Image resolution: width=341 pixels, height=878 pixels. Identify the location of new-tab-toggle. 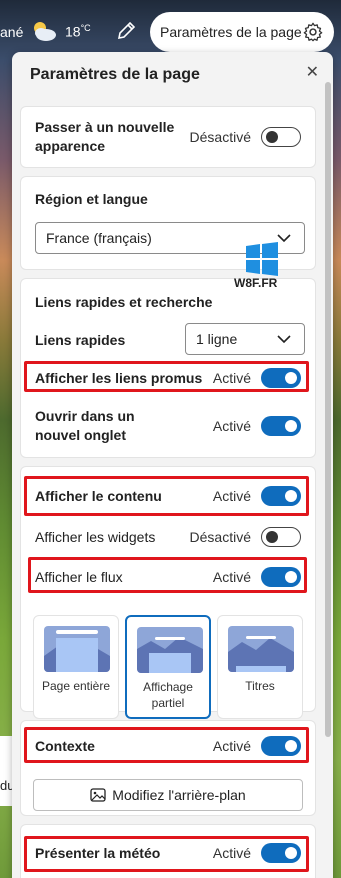
(281, 426).